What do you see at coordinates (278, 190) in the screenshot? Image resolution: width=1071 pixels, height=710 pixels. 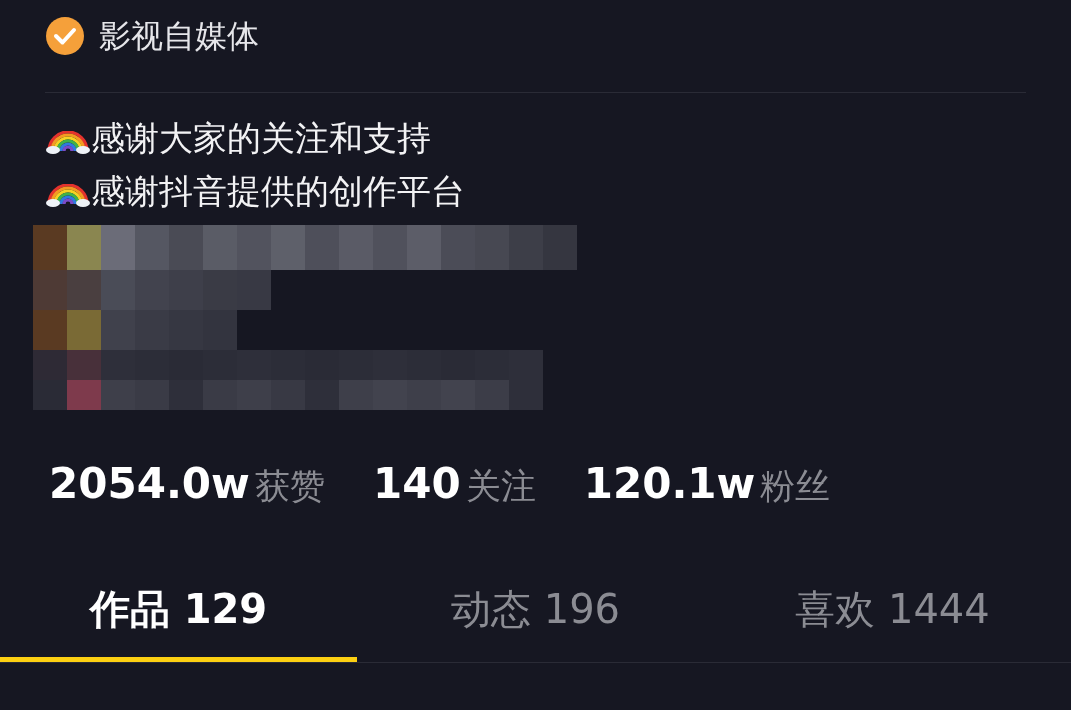 I see `bio-line: 感谢抖音提供的创作平台` at bounding box center [278, 190].